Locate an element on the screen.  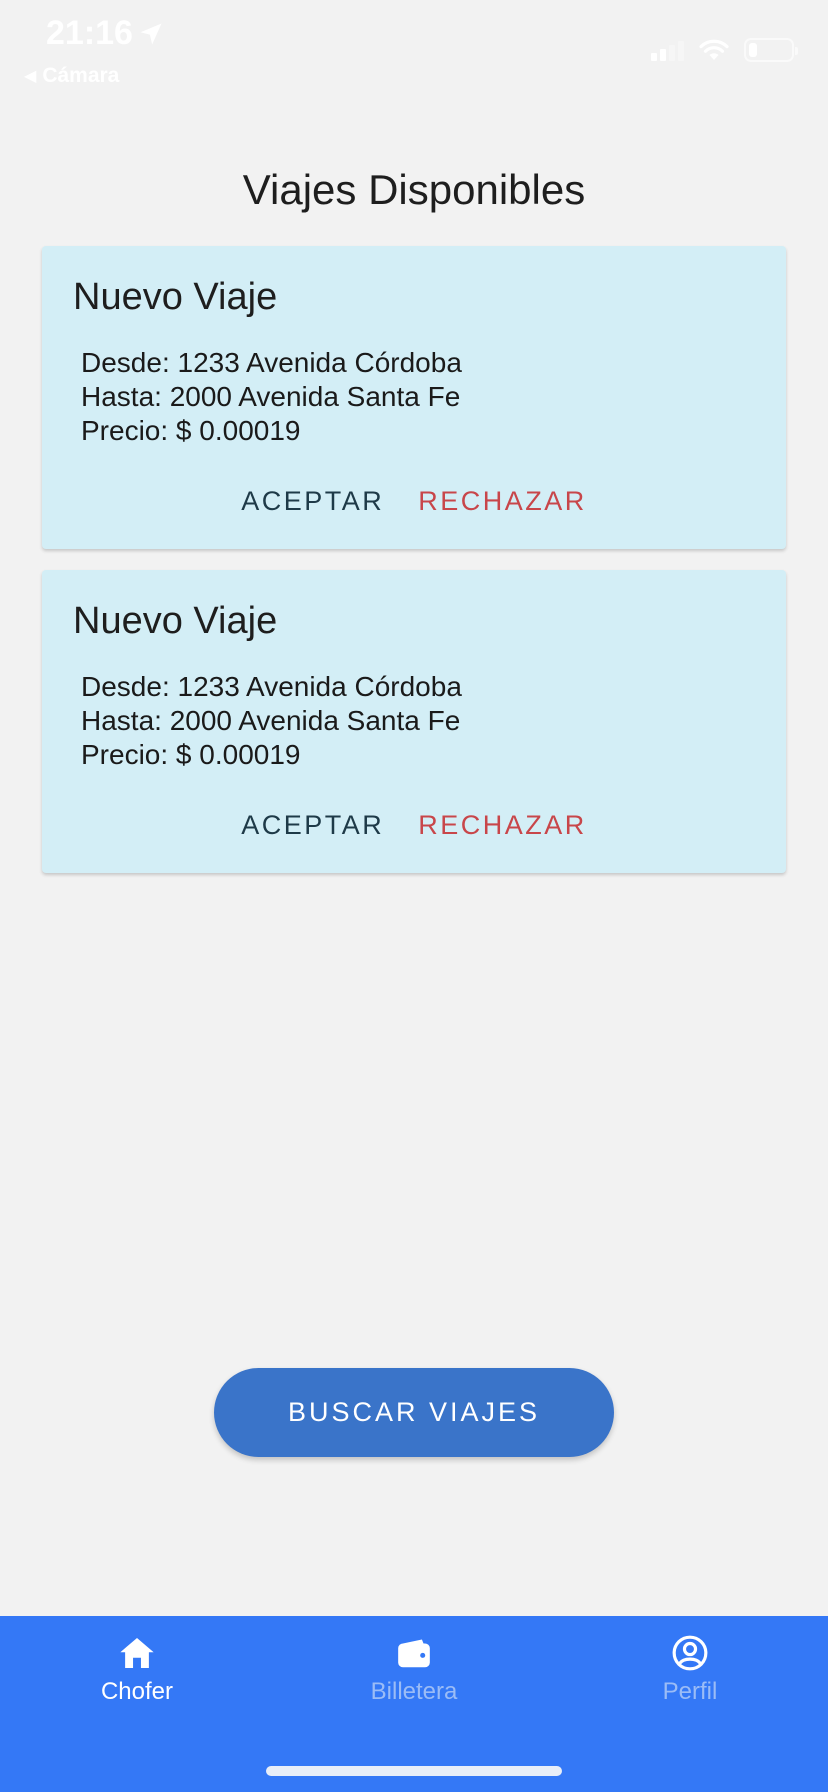
nav-item-perfil: Perfil is located at coordinates (690, 1670).